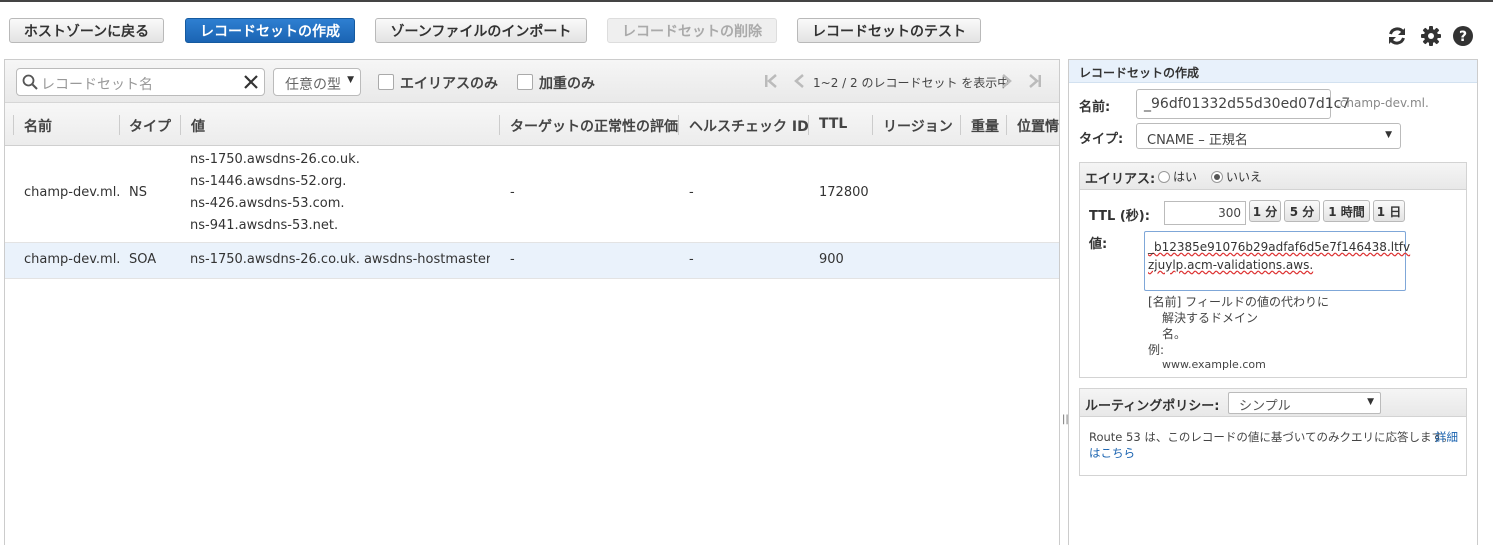 The width and height of the screenshot is (1493, 545). What do you see at coordinates (481, 30) in the screenshot?
I see `import-zone-file-button: ゾーンファイルのインポート` at bounding box center [481, 30].